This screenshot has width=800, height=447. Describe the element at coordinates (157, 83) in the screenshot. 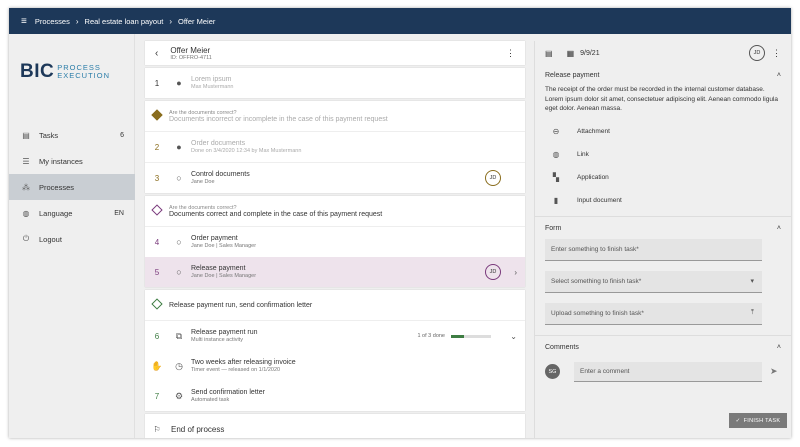

I see `step-number: 1` at that location.